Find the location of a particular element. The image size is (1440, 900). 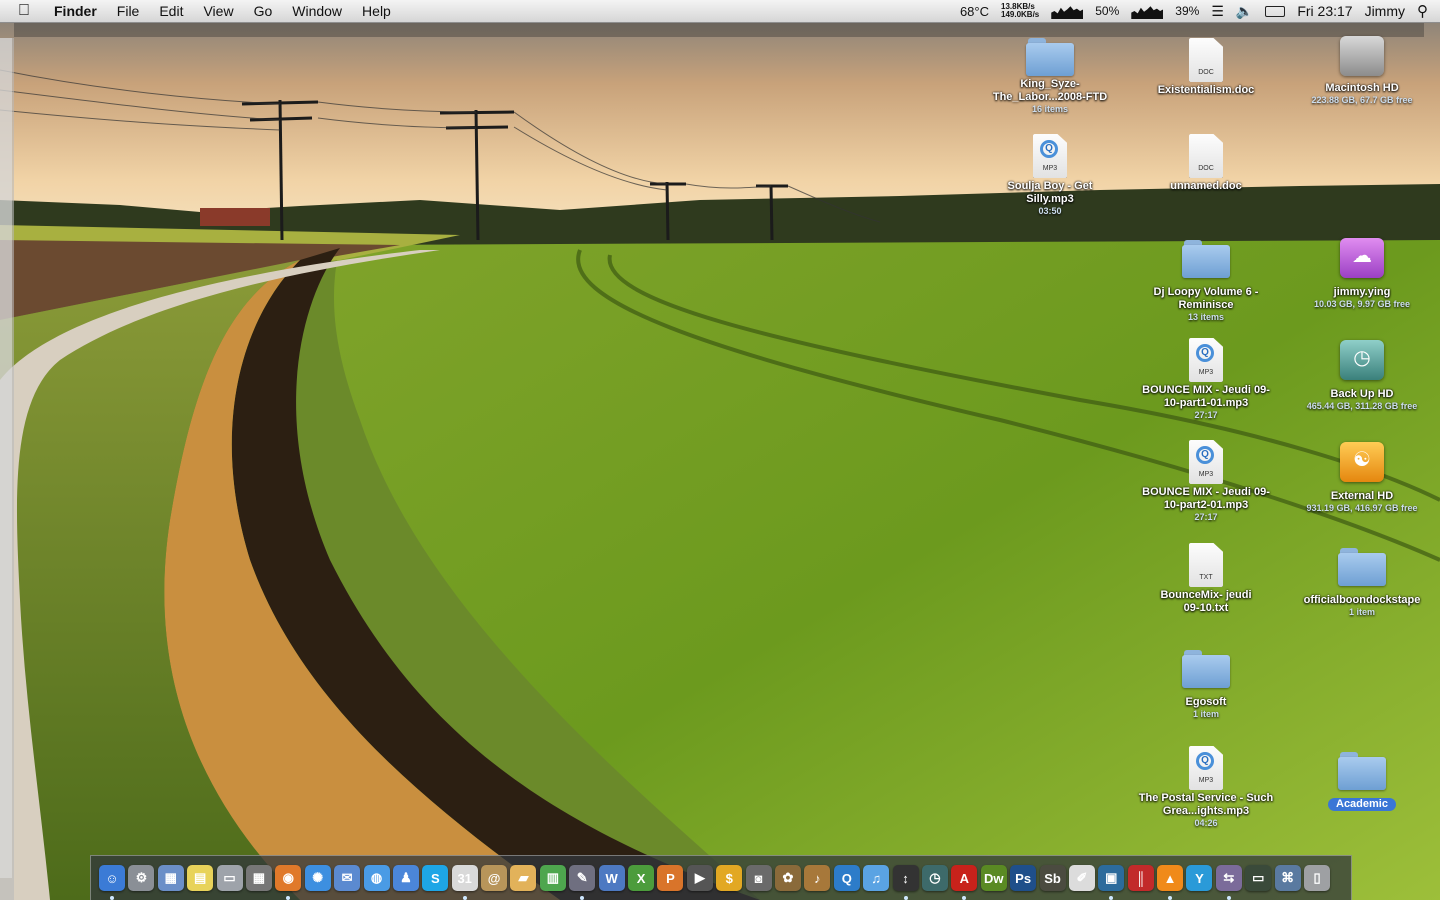

network-readout: 13.8KB/s 149.0KB/s is located at coordinates (1020, 11).